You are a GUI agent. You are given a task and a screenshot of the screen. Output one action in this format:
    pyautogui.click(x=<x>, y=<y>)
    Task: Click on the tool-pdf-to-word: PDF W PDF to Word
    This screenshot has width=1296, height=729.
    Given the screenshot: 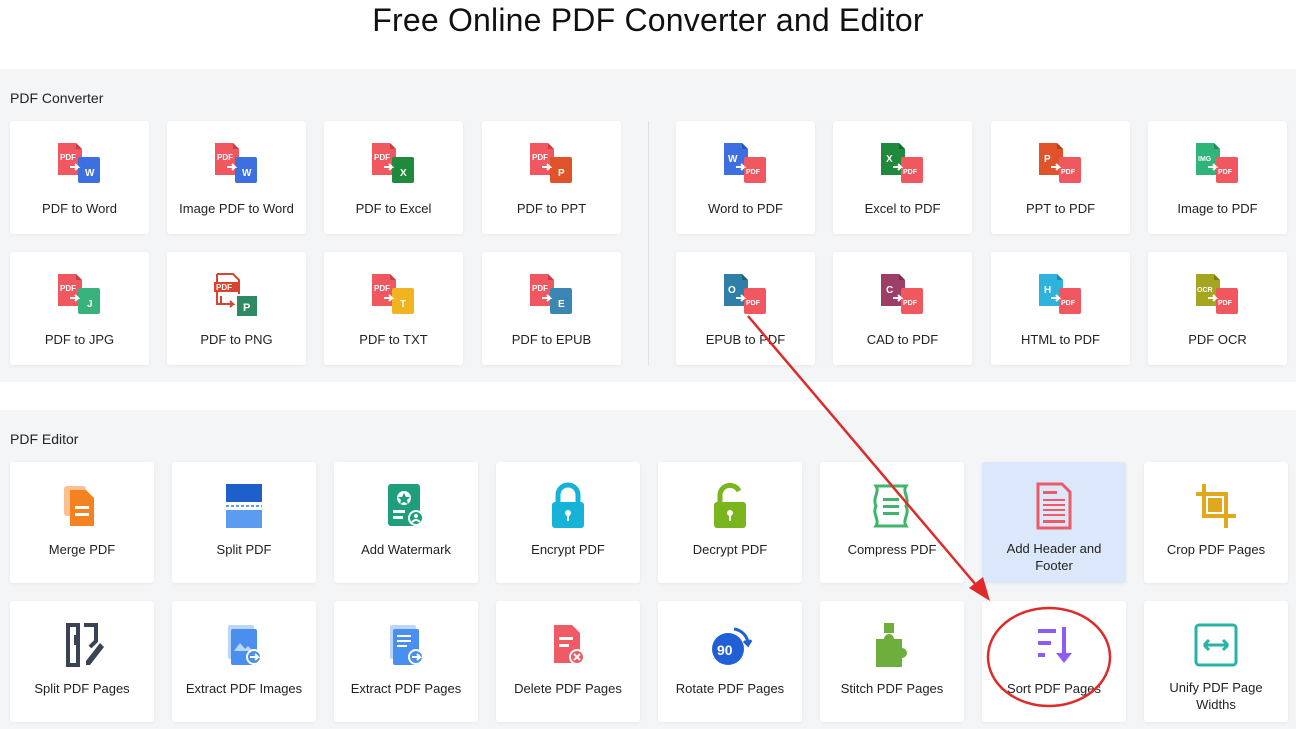 What is the action you would take?
    pyautogui.click(x=79, y=177)
    